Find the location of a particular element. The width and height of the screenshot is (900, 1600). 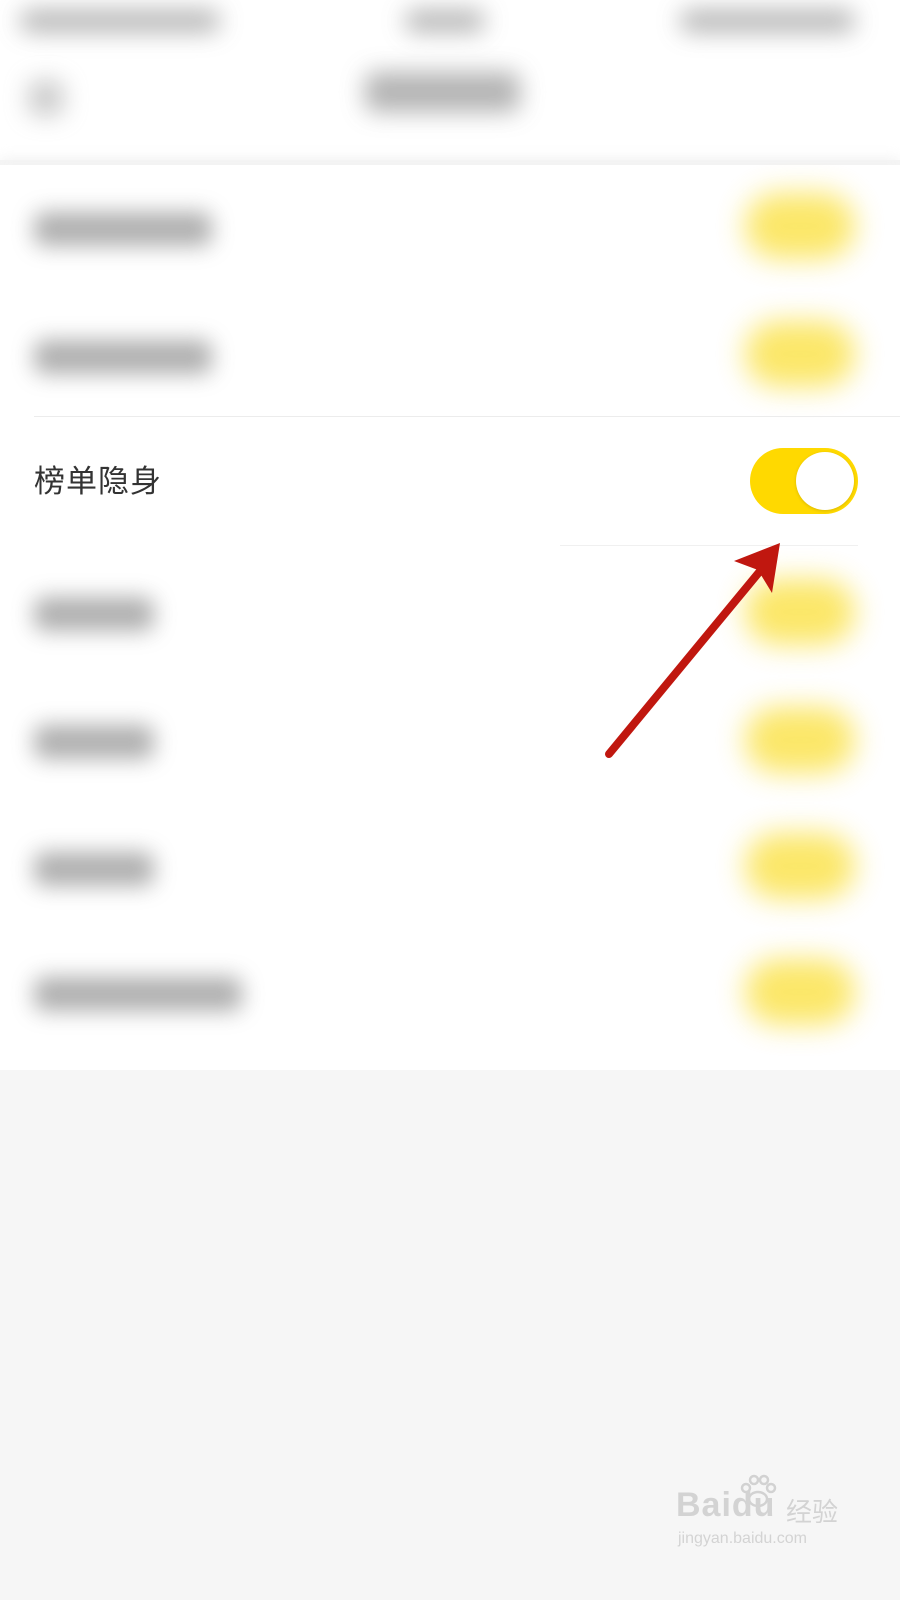

nav-bar is located at coordinates (450, 110).